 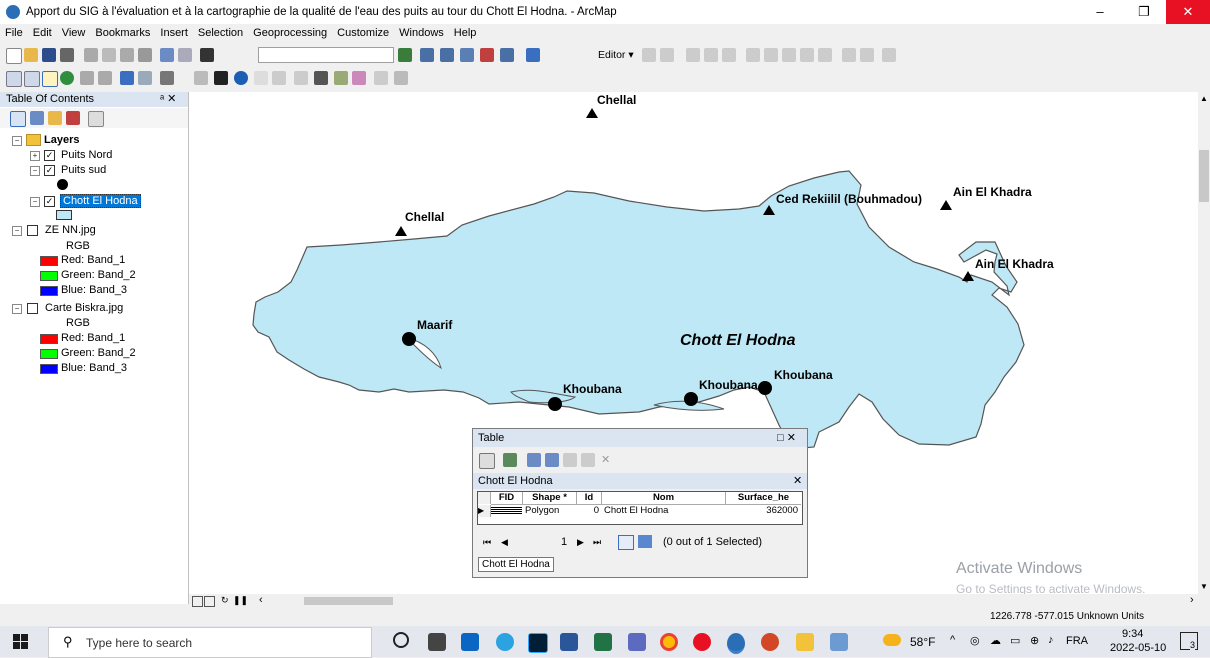 What do you see at coordinates (487, 542) in the screenshot?
I see `first-record-icon: ⏮` at bounding box center [487, 542].